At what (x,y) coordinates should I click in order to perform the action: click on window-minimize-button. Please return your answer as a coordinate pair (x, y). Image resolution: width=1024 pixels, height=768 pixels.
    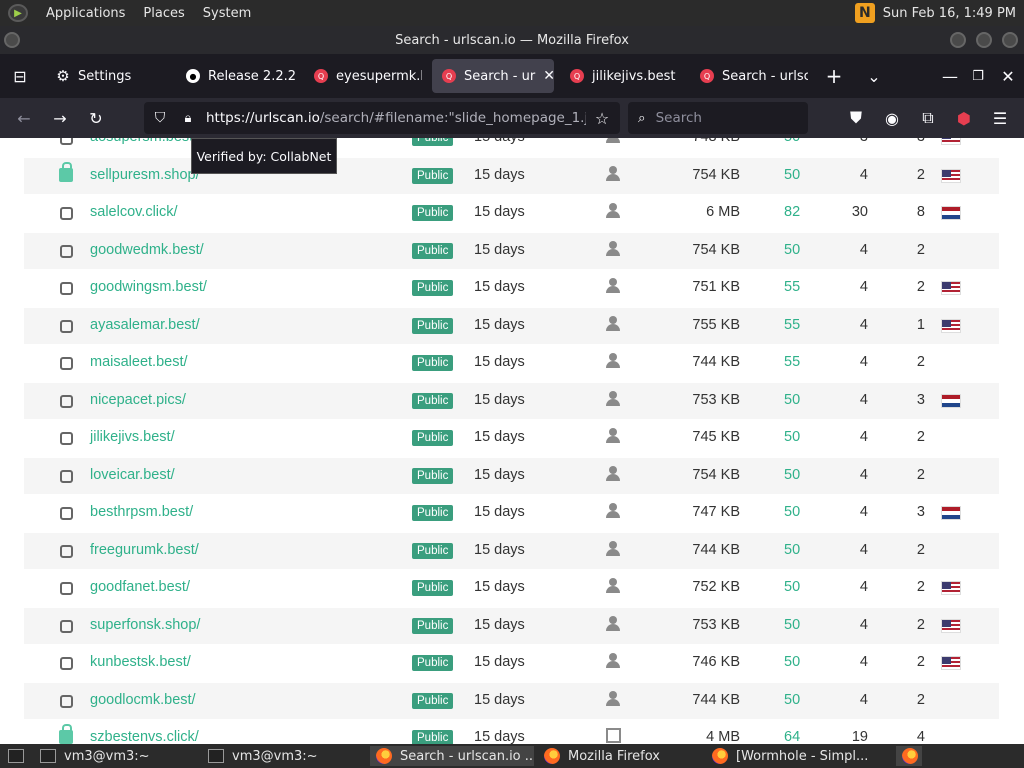
    Looking at the image, I should click on (958, 40).